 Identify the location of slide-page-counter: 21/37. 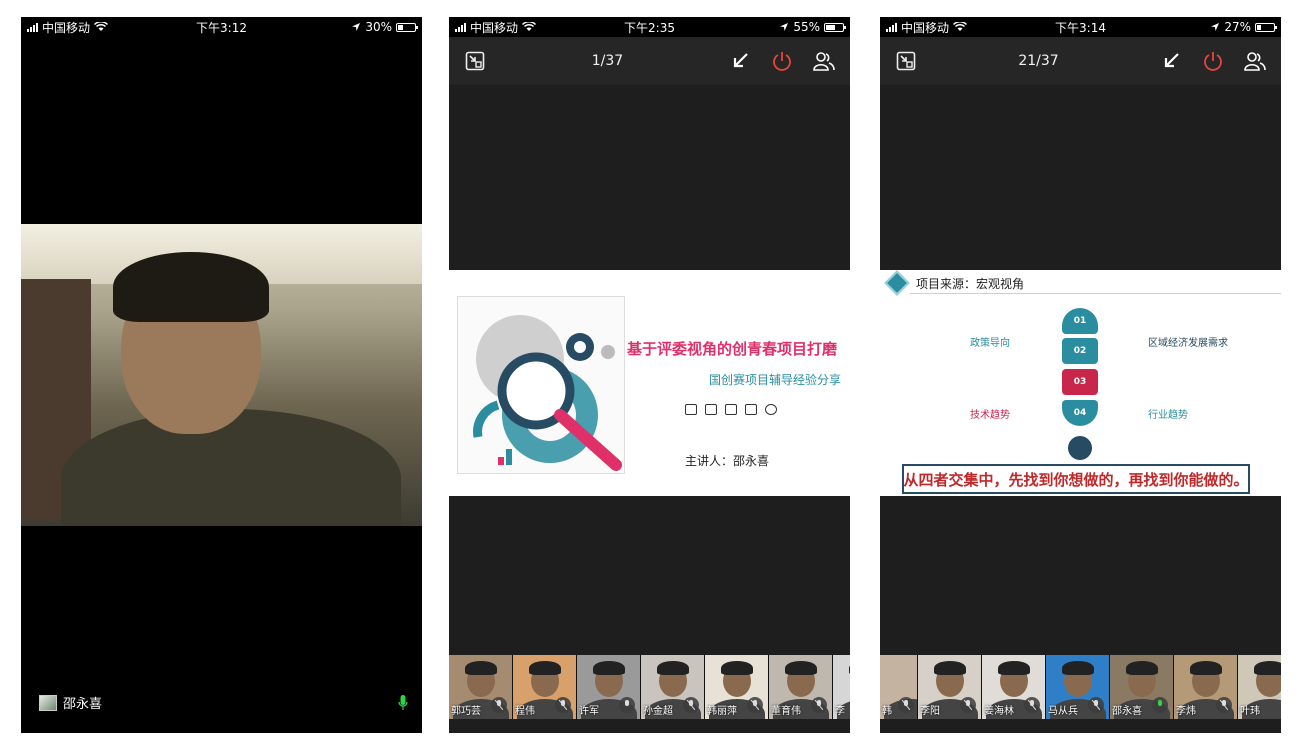
(1038, 61).